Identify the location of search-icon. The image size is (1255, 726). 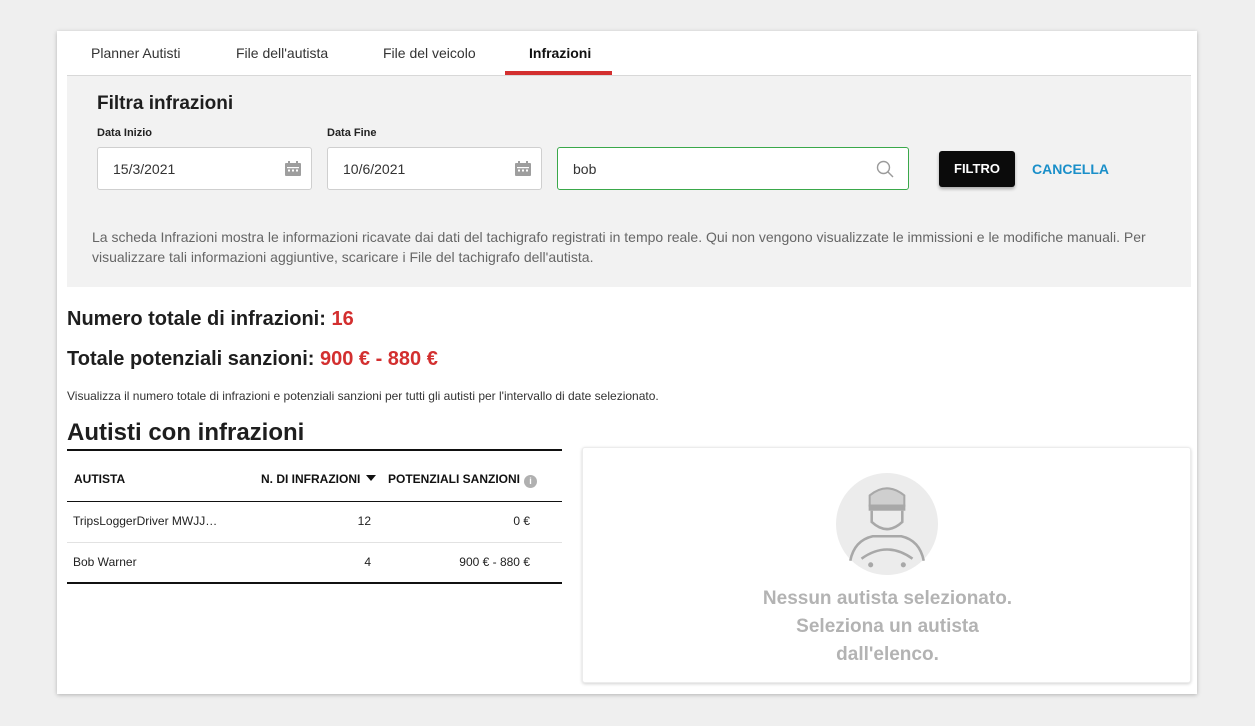
(885, 169).